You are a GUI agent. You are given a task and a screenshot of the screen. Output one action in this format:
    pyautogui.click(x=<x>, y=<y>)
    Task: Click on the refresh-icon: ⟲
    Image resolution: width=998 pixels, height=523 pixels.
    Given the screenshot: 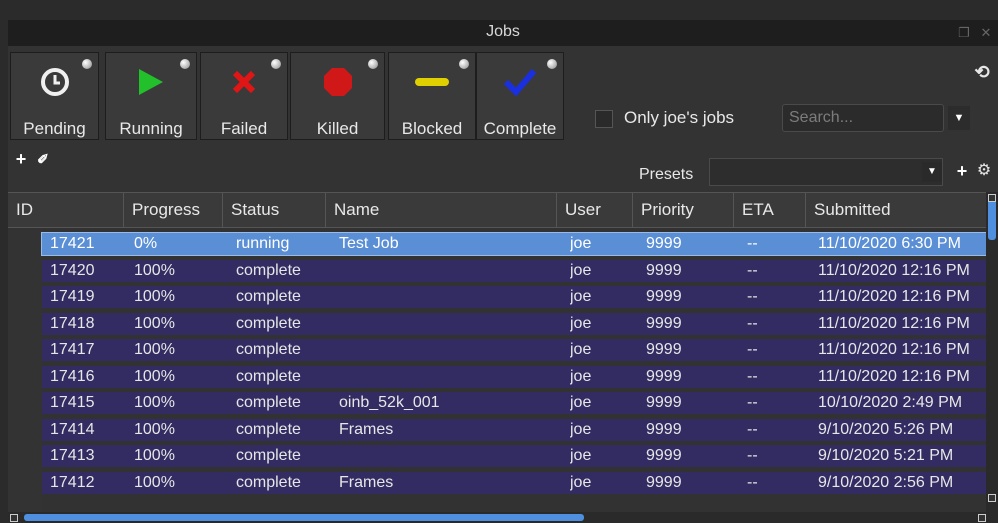 What is the action you would take?
    pyautogui.click(x=982, y=72)
    